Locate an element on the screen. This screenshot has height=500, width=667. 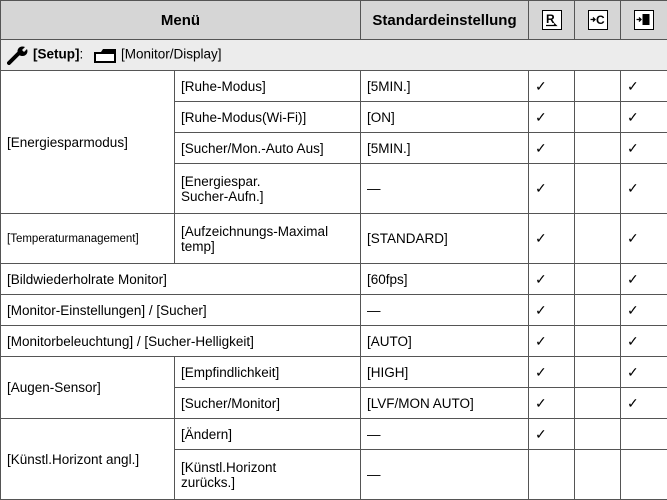
item-line: [Künstl.Horizont is located at coordinates (228, 467).